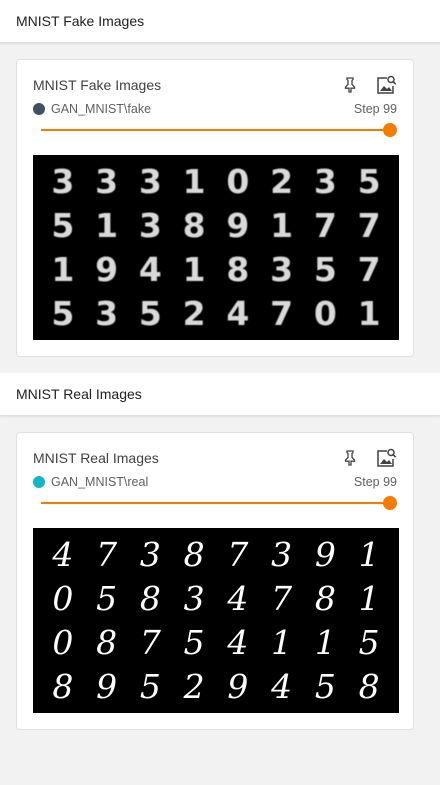 The width and height of the screenshot is (440, 785). What do you see at coordinates (220, 21) in the screenshot?
I see `section-header-fake: MNIST Fake Images` at bounding box center [220, 21].